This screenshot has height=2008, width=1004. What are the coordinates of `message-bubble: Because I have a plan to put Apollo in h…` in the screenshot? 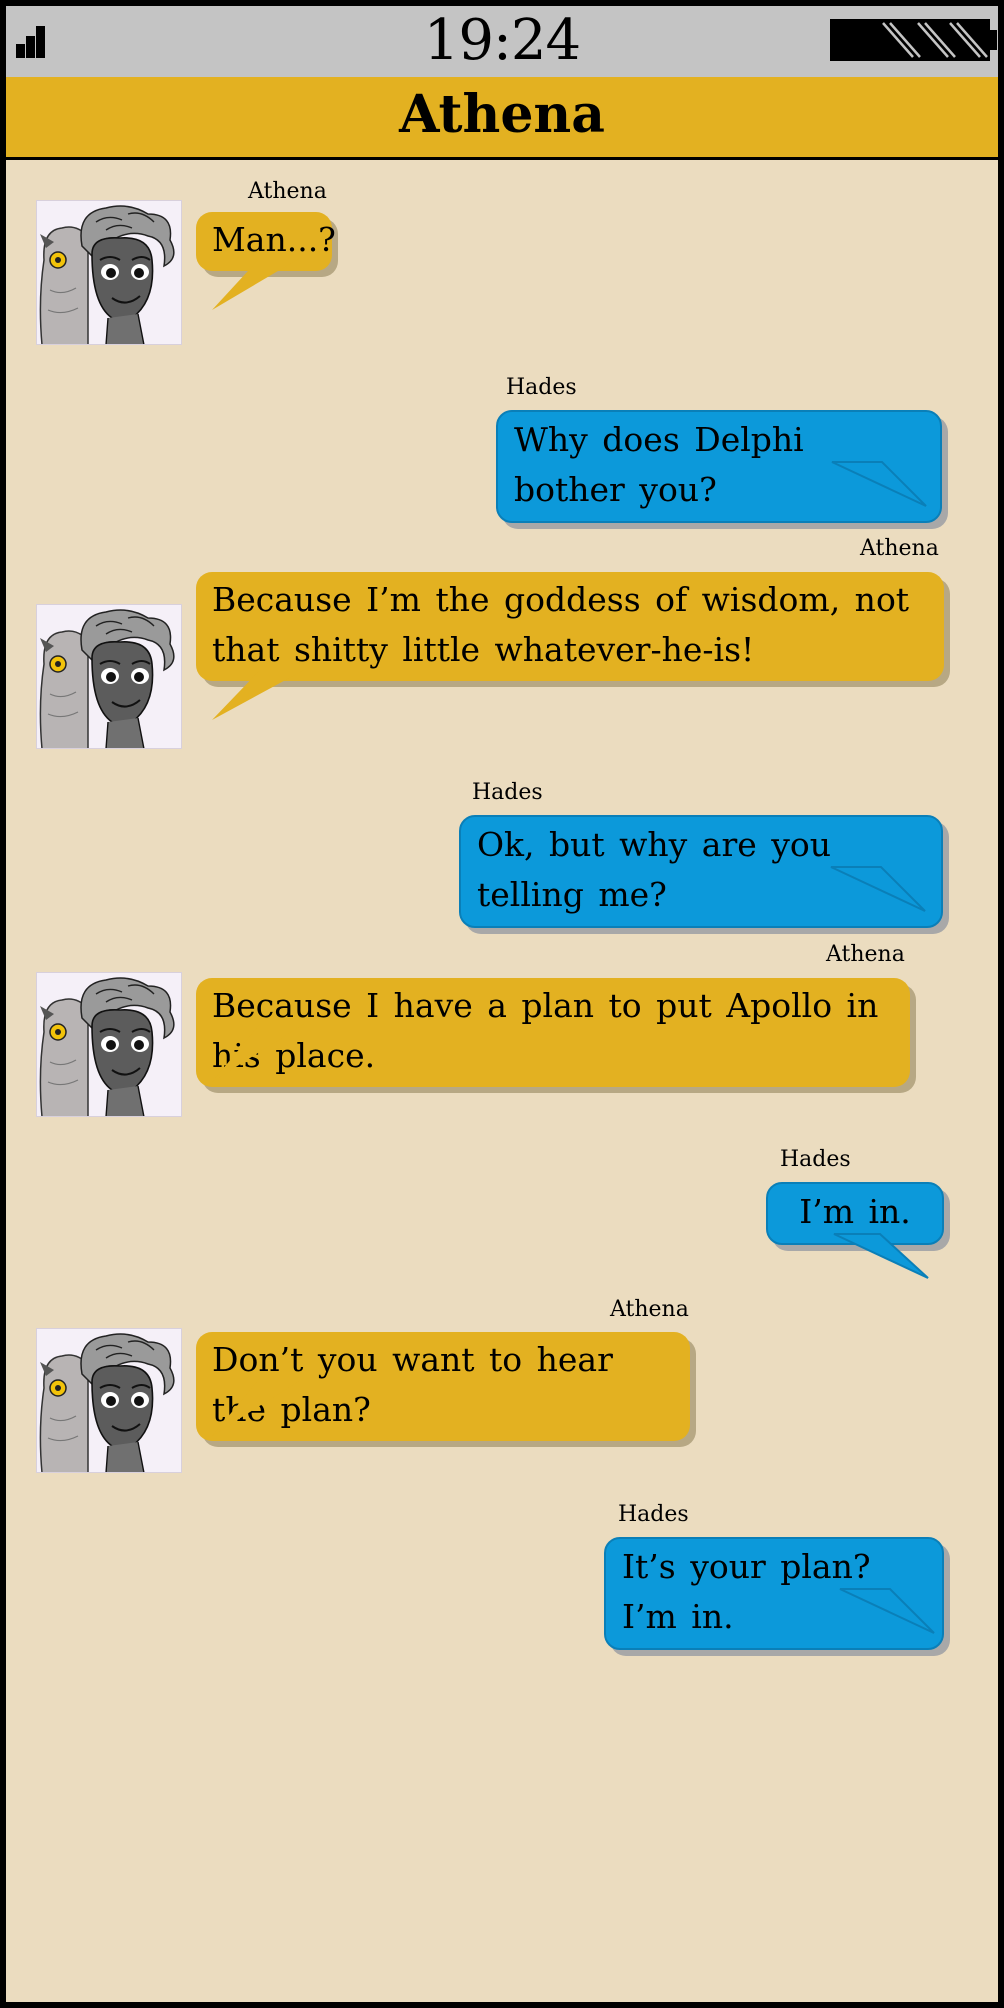 It's located at (553, 1032).